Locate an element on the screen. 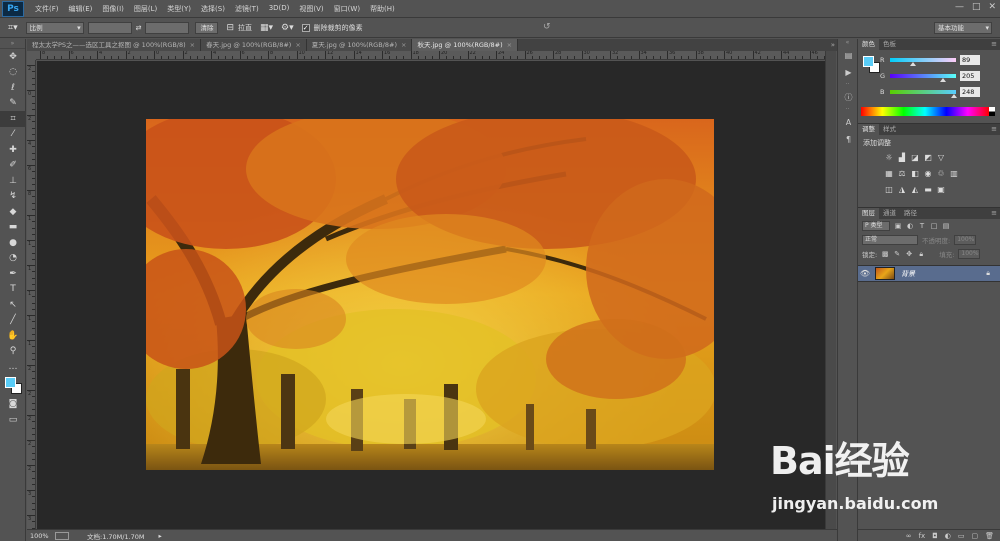  clone-stamp-tool-icon: ⊥ is located at coordinates (13, 181).